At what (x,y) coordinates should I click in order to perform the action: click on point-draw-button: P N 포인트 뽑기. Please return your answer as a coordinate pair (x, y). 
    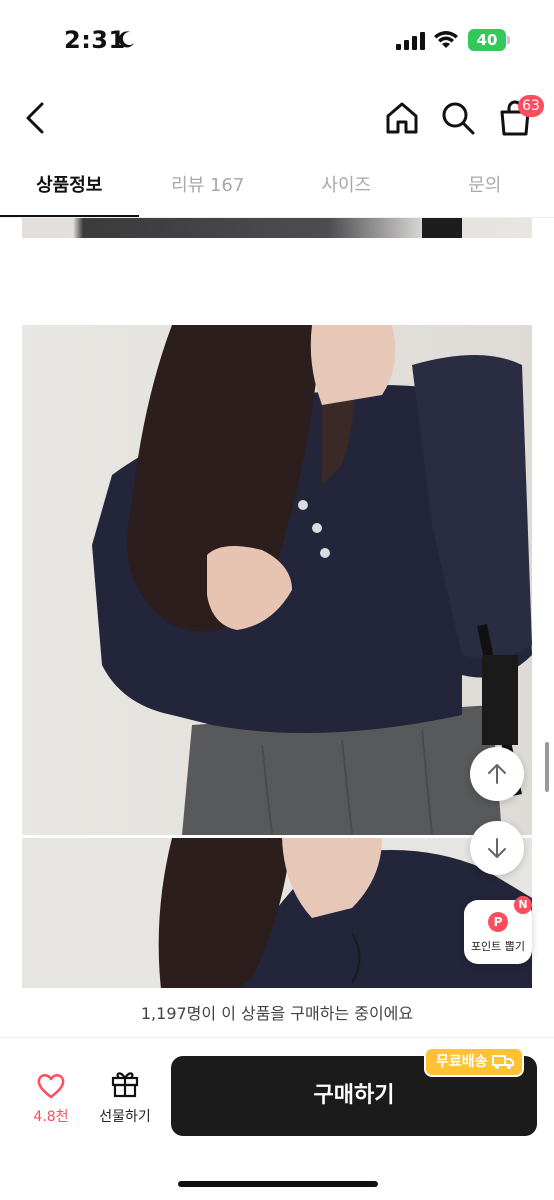
    Looking at the image, I should click on (498, 930).